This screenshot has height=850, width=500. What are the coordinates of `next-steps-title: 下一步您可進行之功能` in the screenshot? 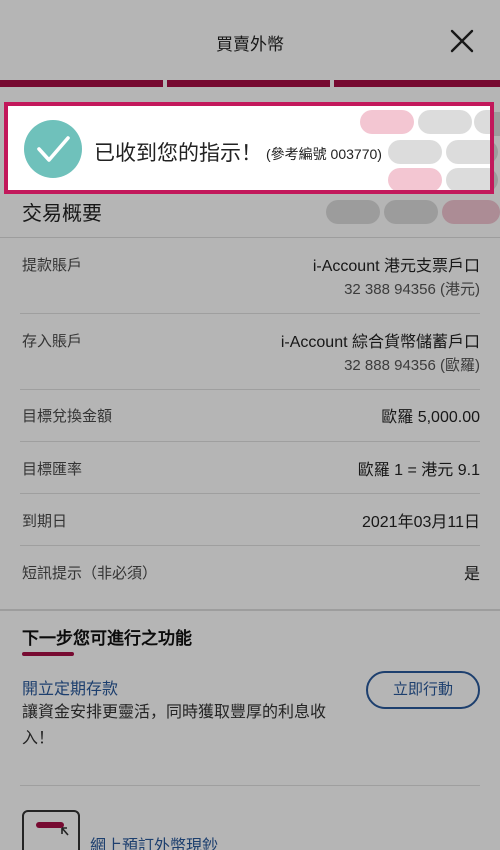 It's located at (107, 638).